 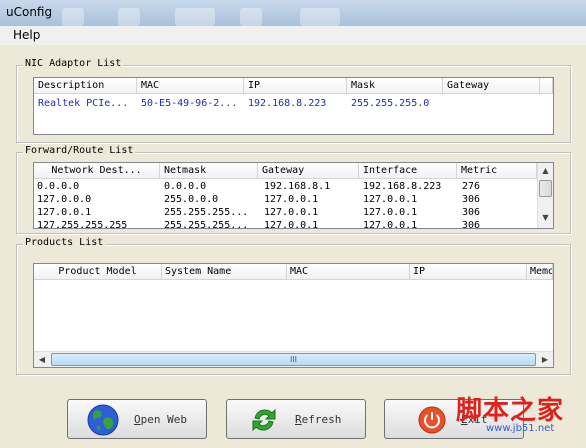 What do you see at coordinates (510, 411) in the screenshot?
I see `watermark-logo: 脚本之家` at bounding box center [510, 411].